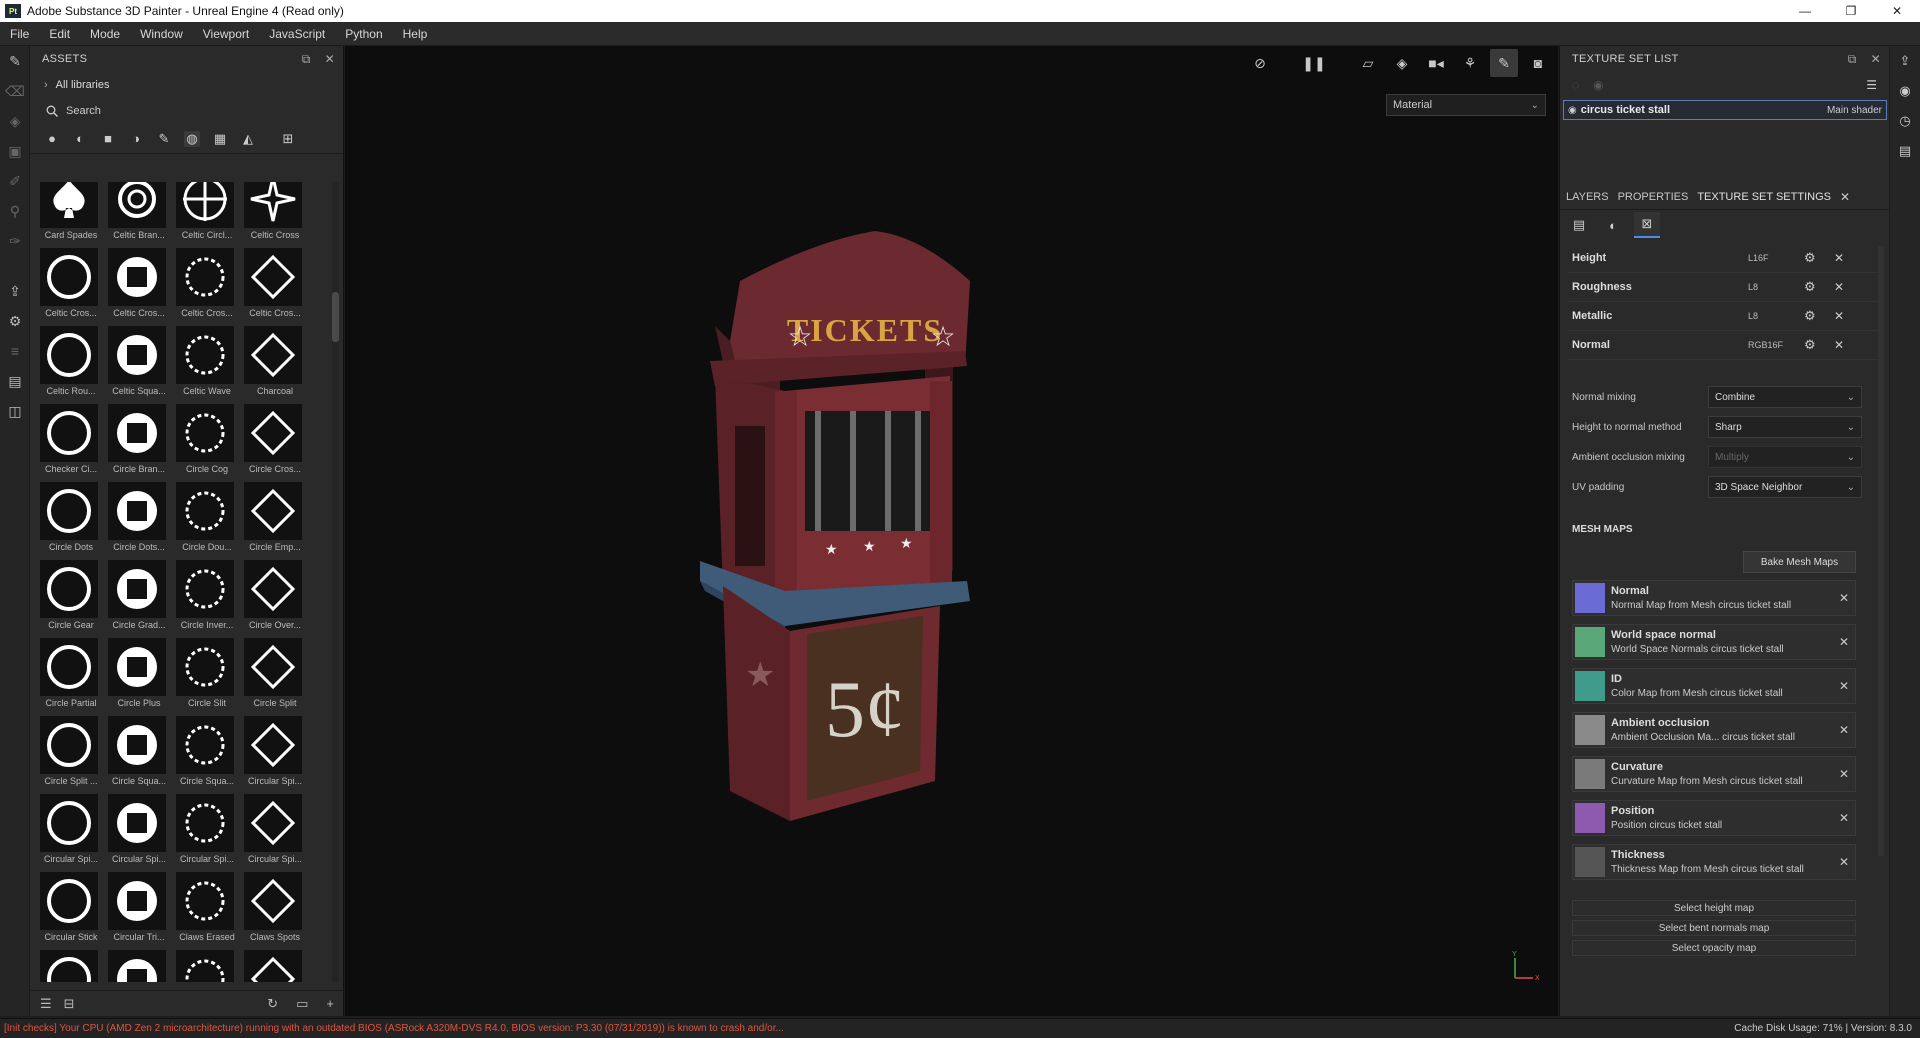 Image resolution: width=1920 pixels, height=1038 pixels. I want to click on uv-padding-select: 3D Space Neighbor ⌄, so click(1785, 487).